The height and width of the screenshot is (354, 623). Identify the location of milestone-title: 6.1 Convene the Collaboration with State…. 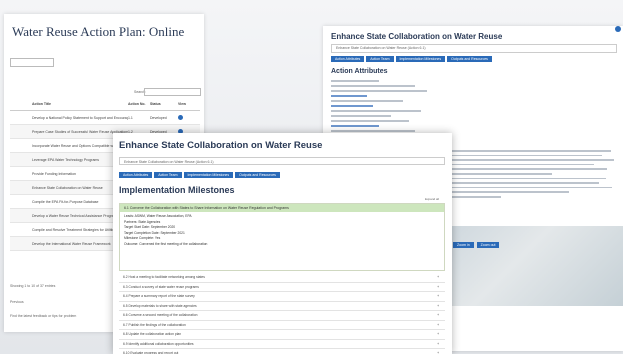
(282, 208).